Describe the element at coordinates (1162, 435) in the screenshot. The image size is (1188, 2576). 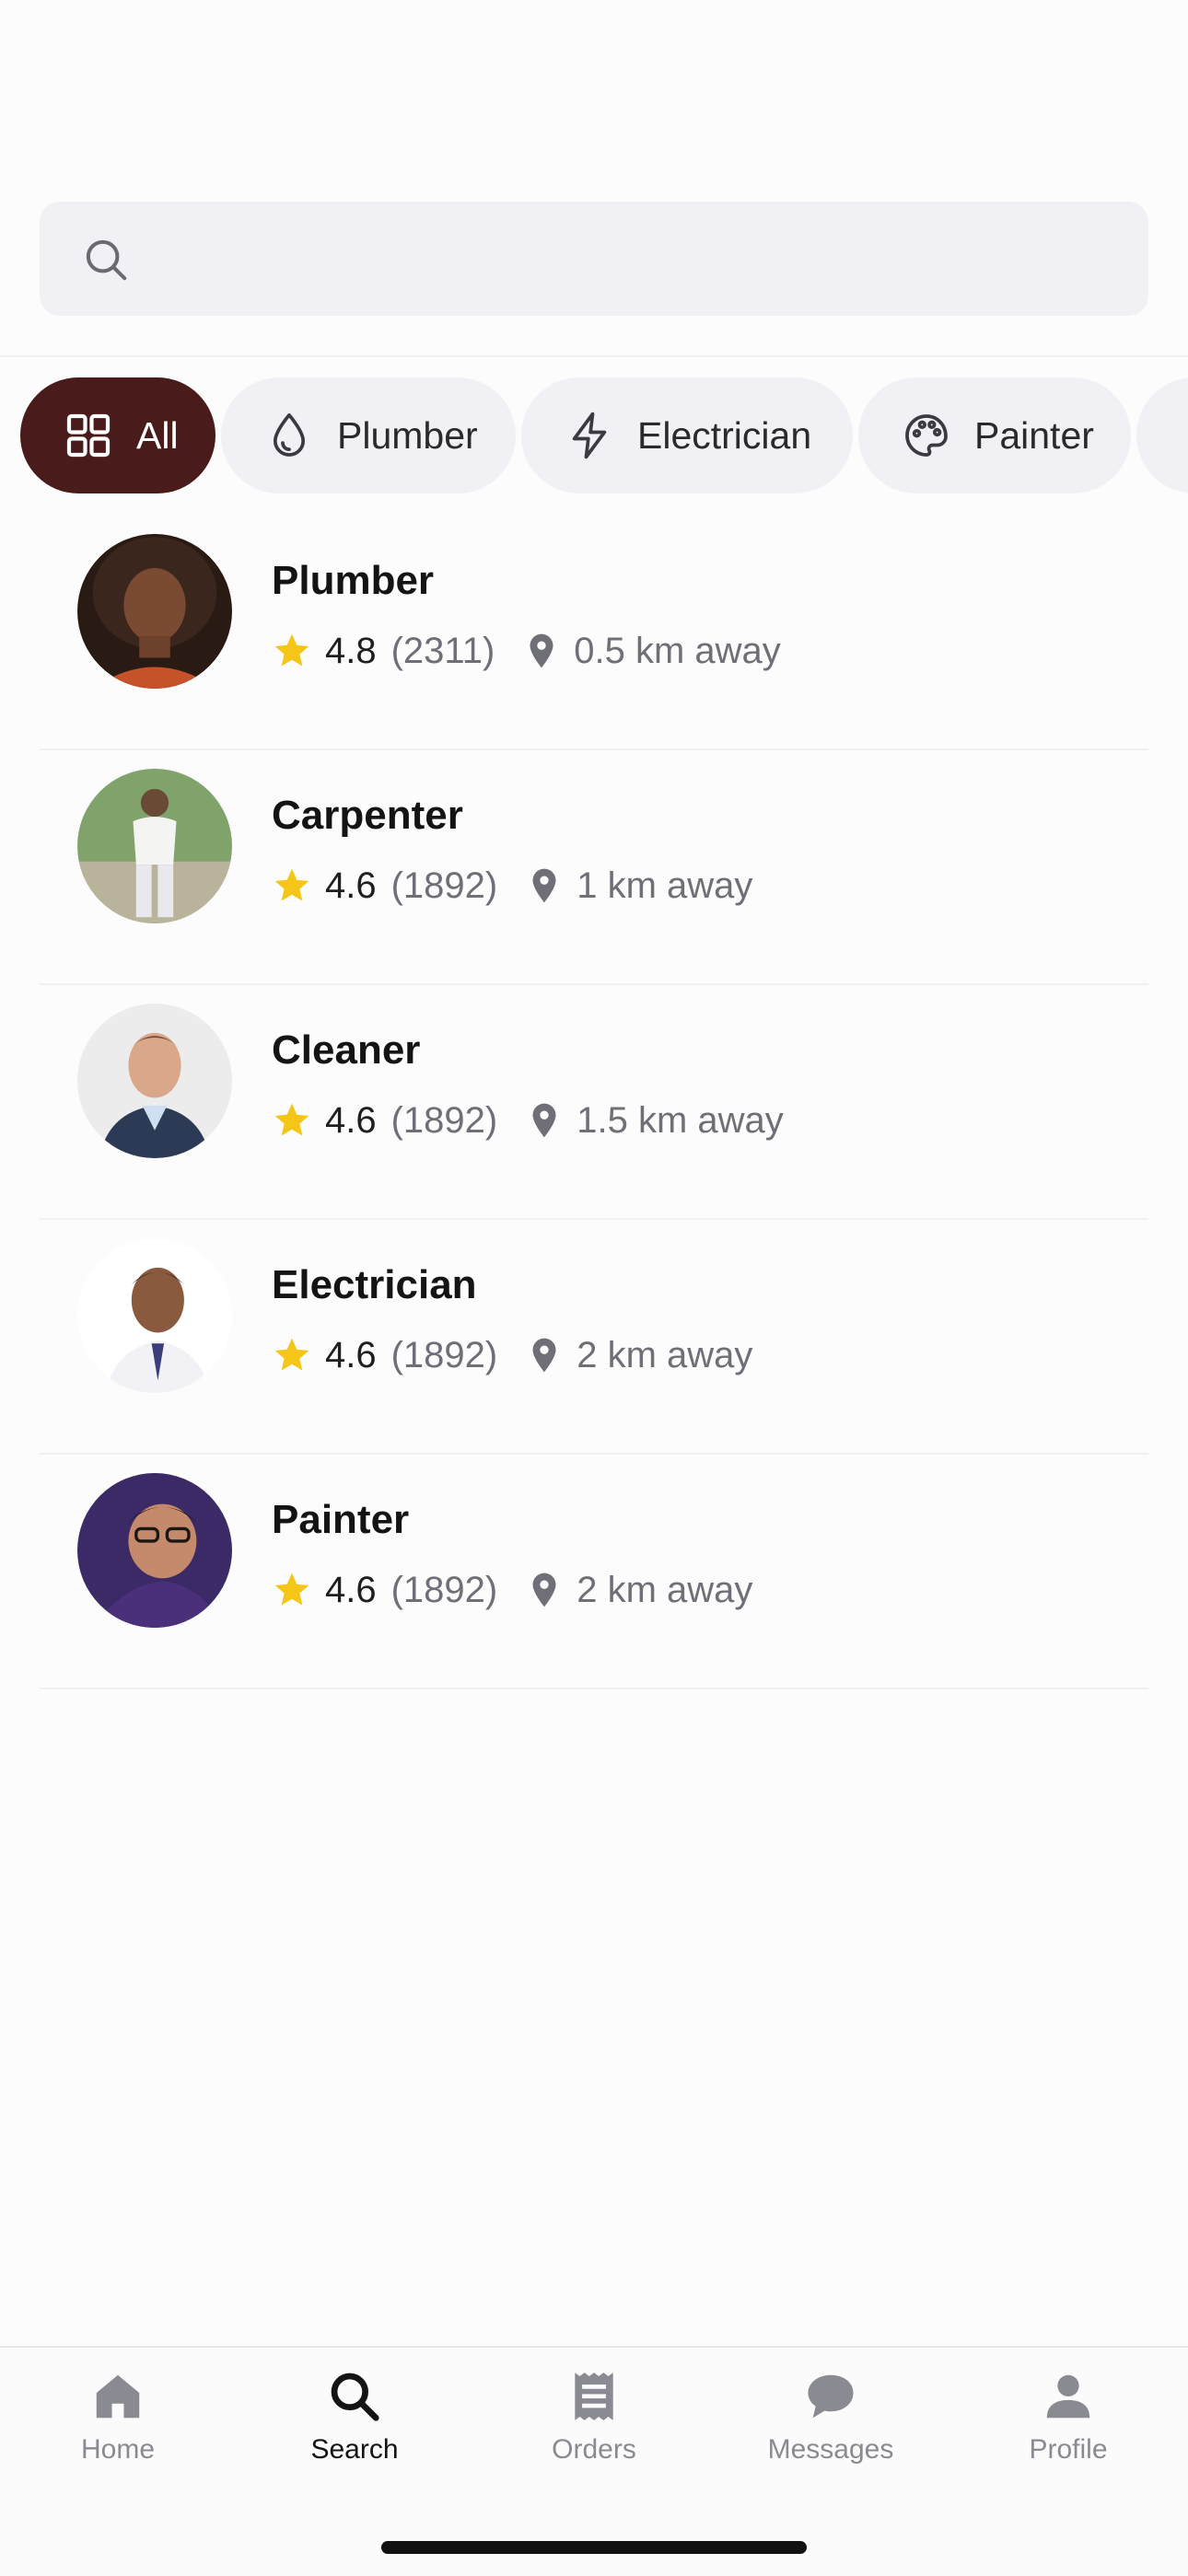
I see `filter-chip-more` at that location.